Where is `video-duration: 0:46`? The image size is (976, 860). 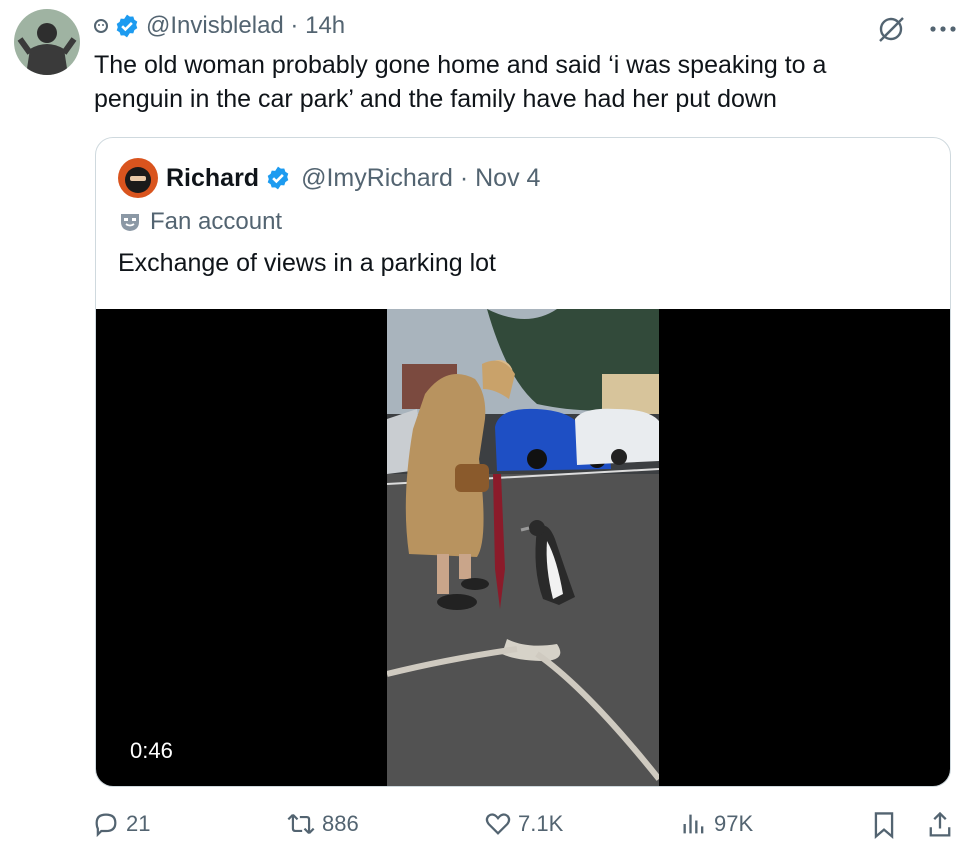
video-duration: 0:46 is located at coordinates (151, 751).